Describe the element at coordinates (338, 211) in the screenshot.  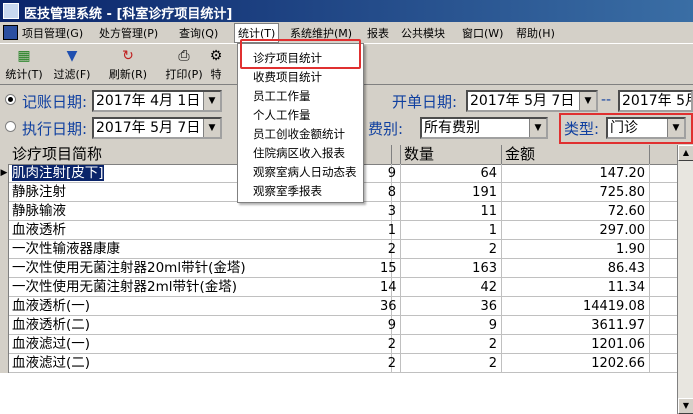
I see `table-row: 静脉输液 3 11 72.60` at that location.